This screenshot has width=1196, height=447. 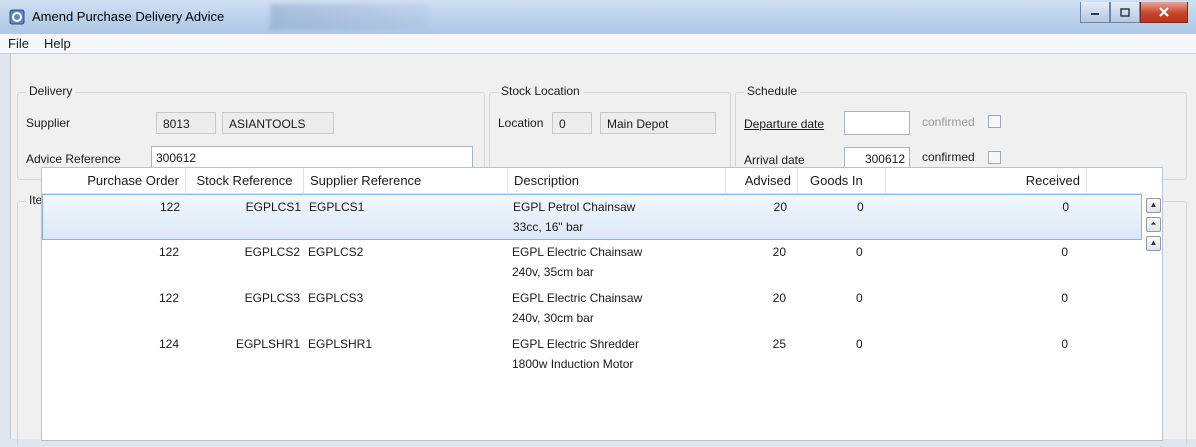 I want to click on move-top-button: ⏶, so click(x=1153, y=224).